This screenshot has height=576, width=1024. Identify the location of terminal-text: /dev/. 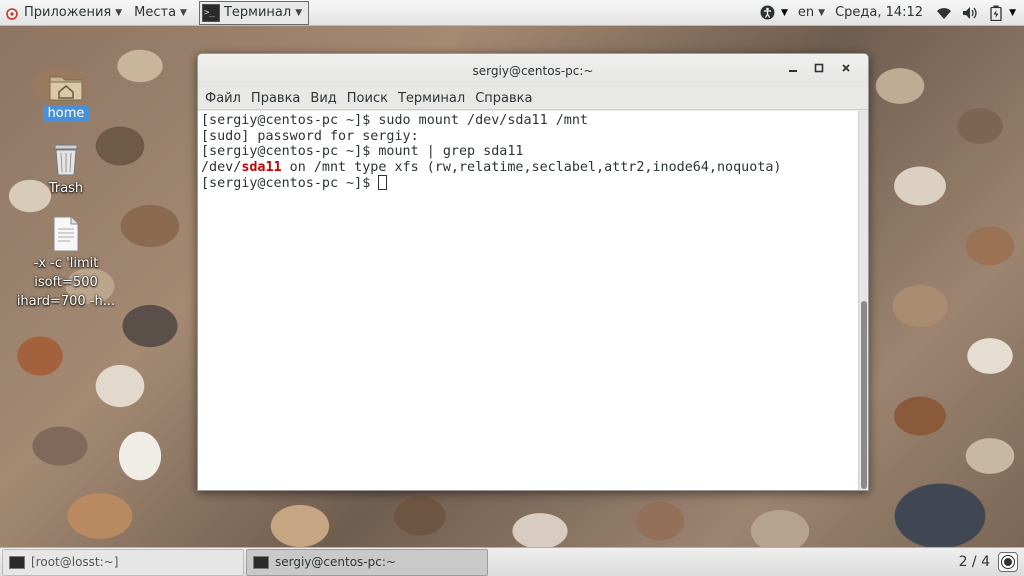
(221, 167).